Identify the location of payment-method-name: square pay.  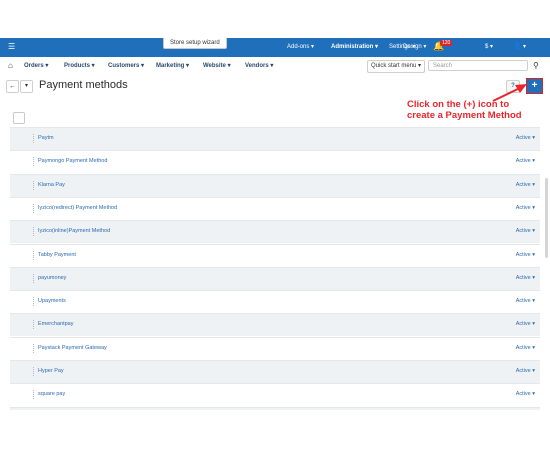
(51, 394).